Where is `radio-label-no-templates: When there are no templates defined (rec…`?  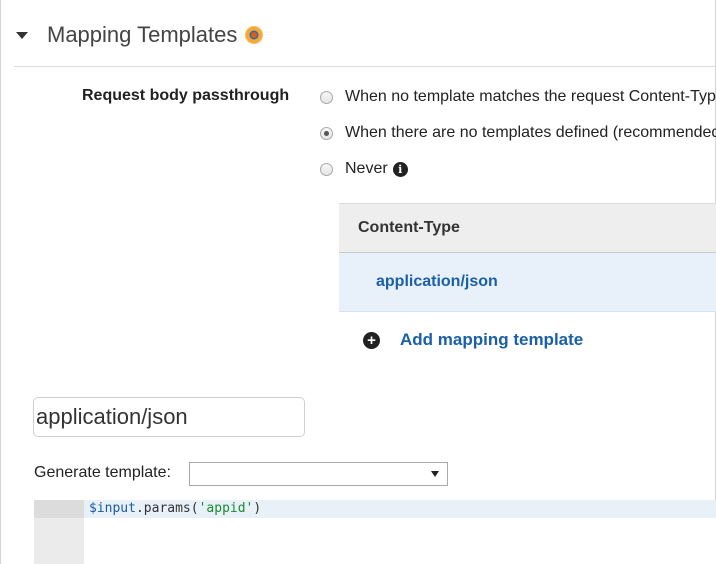 radio-label-no-templates: When there are no templates defined (rec… is located at coordinates (530, 132).